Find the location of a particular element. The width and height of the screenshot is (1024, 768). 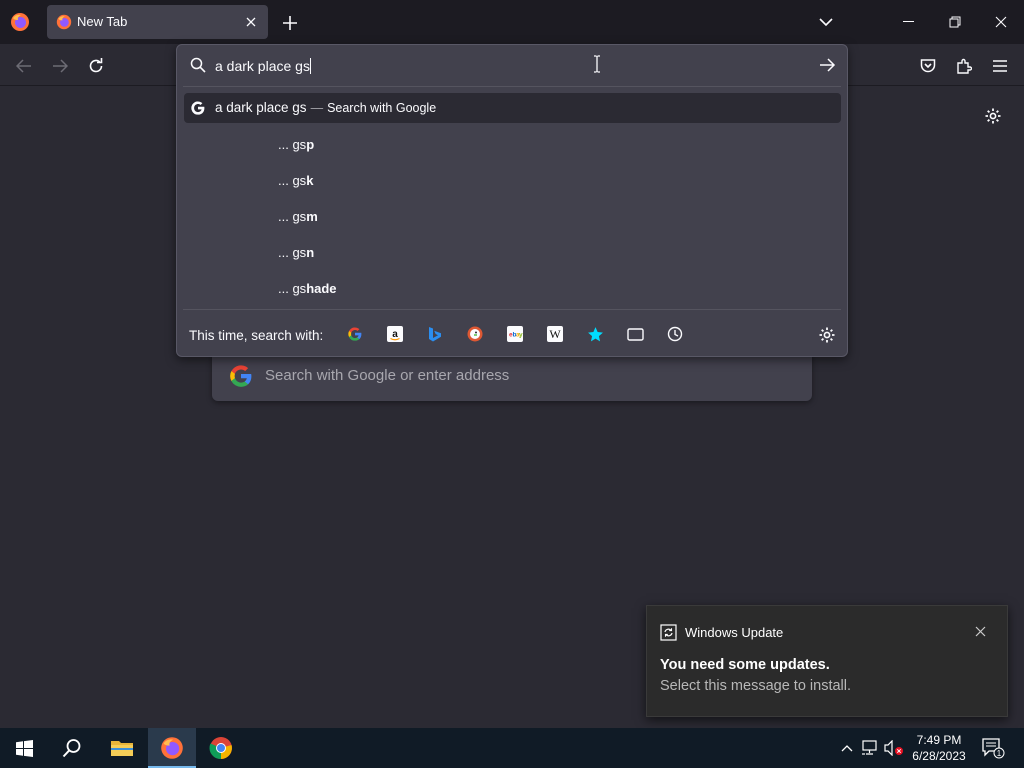

search-with-google-result: a dark place gs — Search with Google is located at coordinates (512, 108).